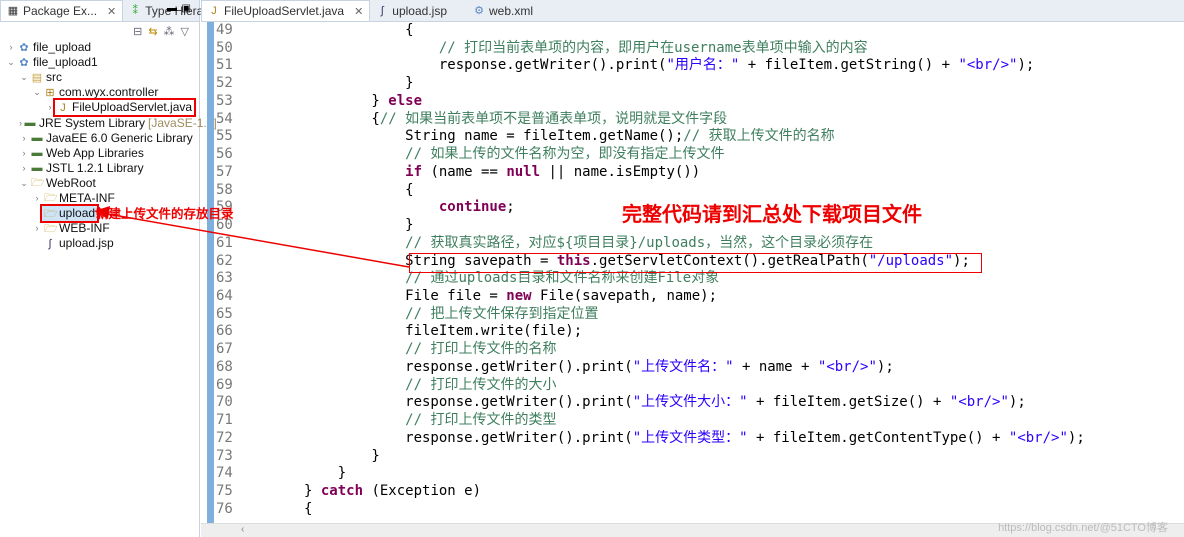 This screenshot has width=1184, height=537. What do you see at coordinates (252, 237) in the screenshot?
I see `annotation-arrow` at bounding box center [252, 237].